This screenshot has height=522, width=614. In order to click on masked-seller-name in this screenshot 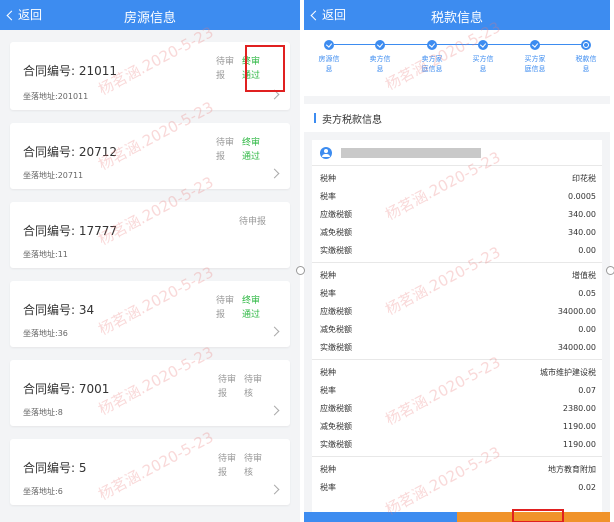, I will do `click(411, 152)`.